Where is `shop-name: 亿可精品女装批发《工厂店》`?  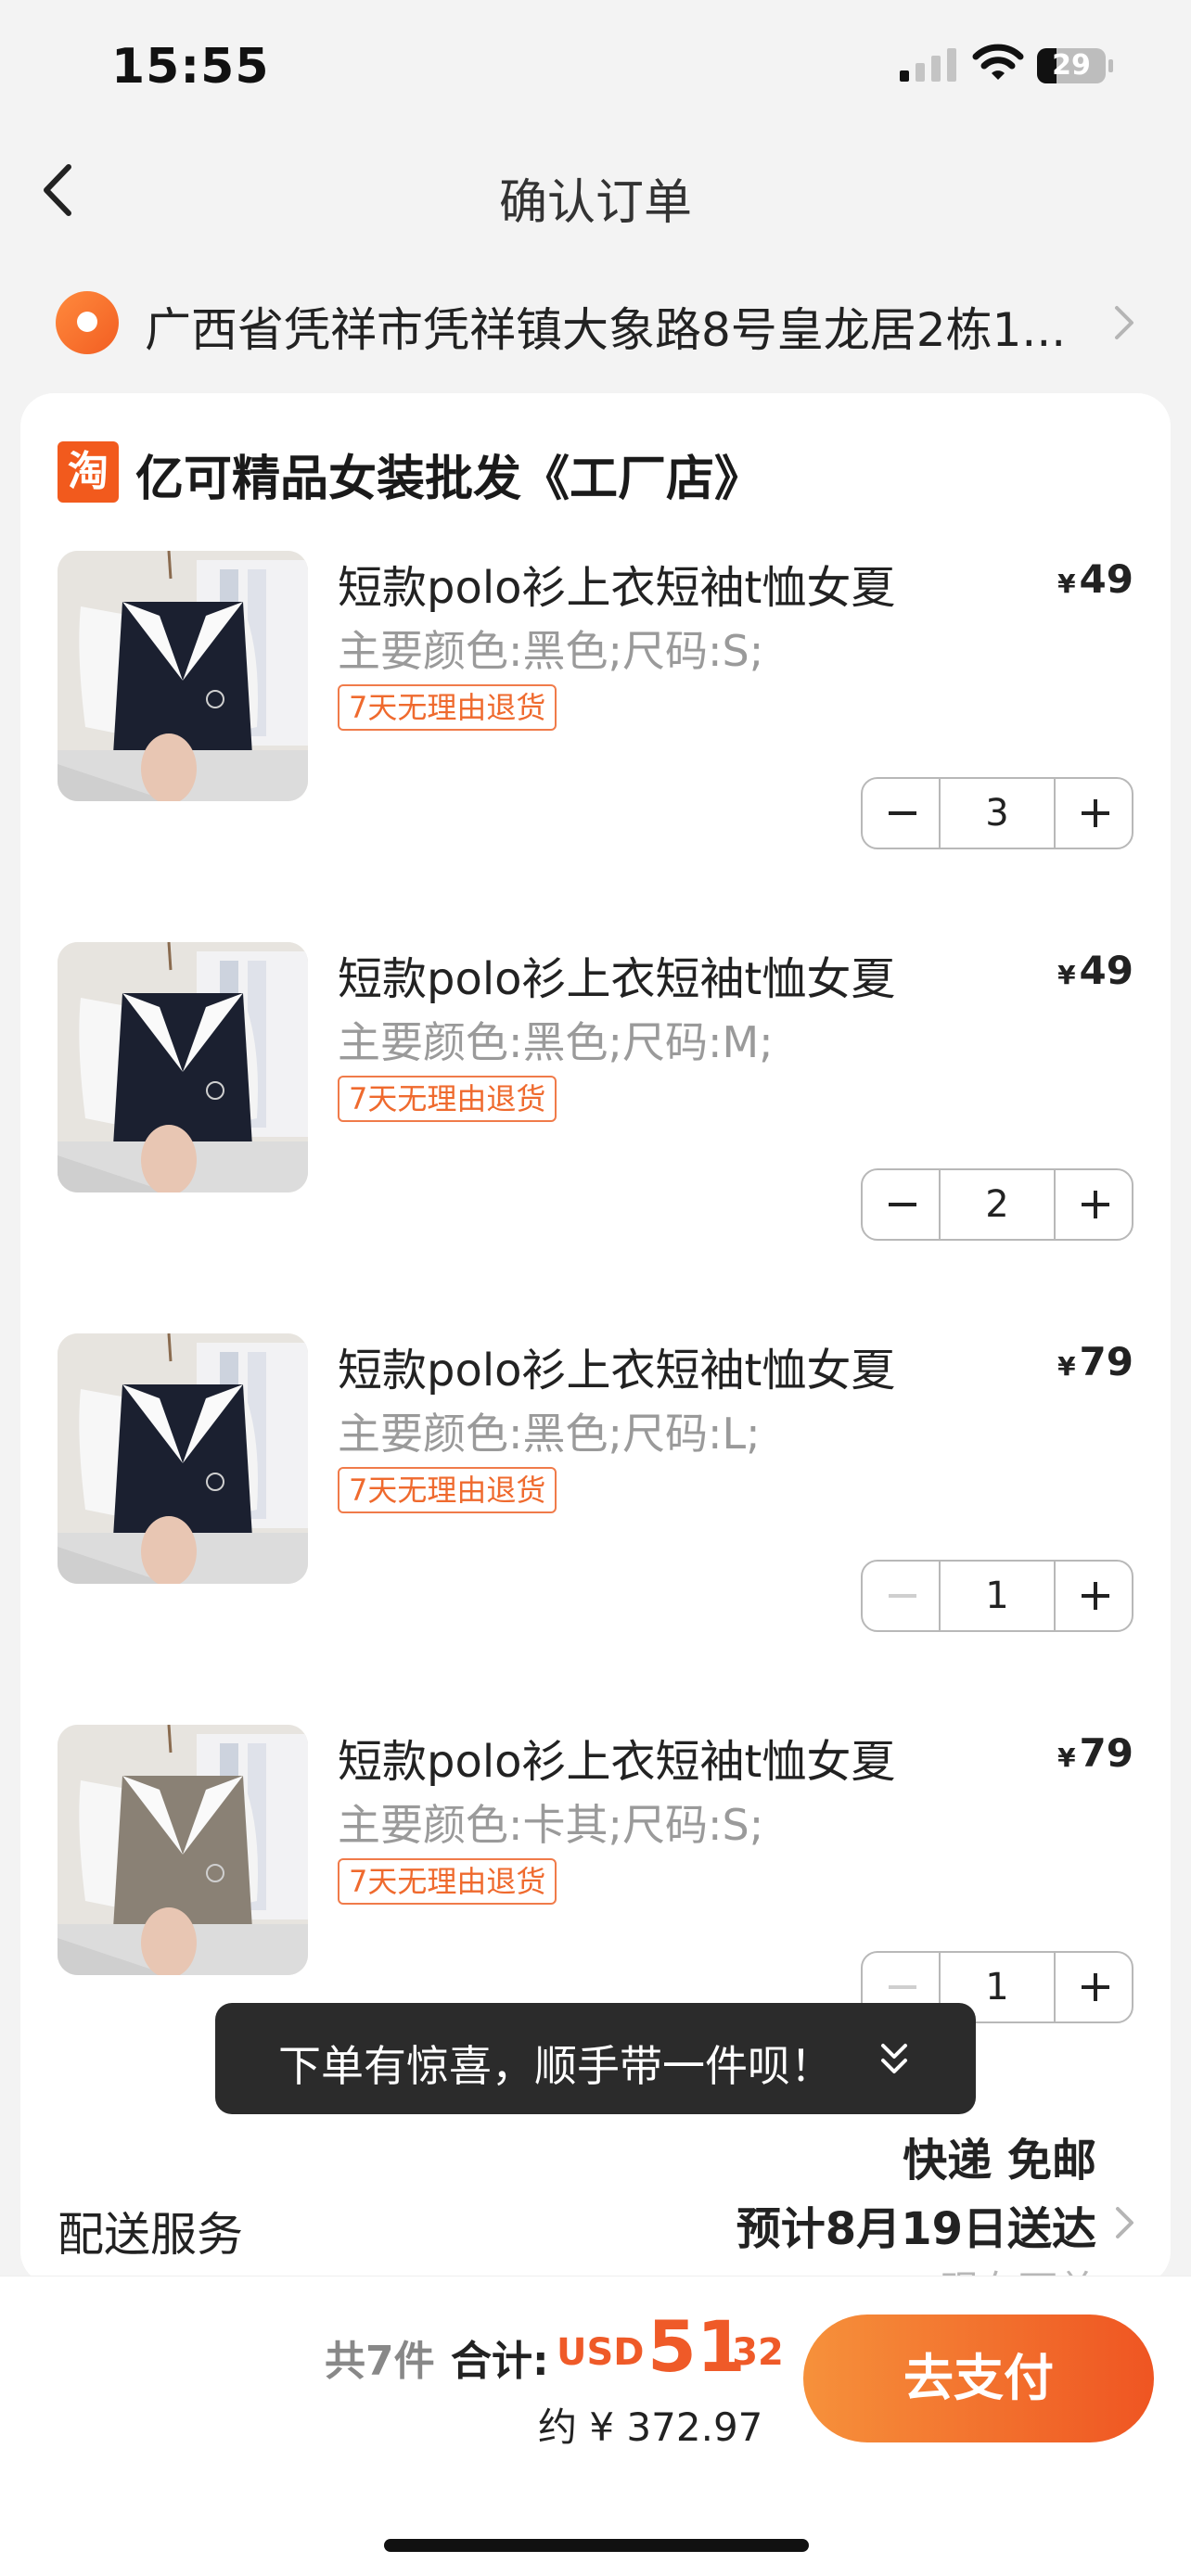 shop-name: 亿可精品女装批发《工厂店》 is located at coordinates (449, 475).